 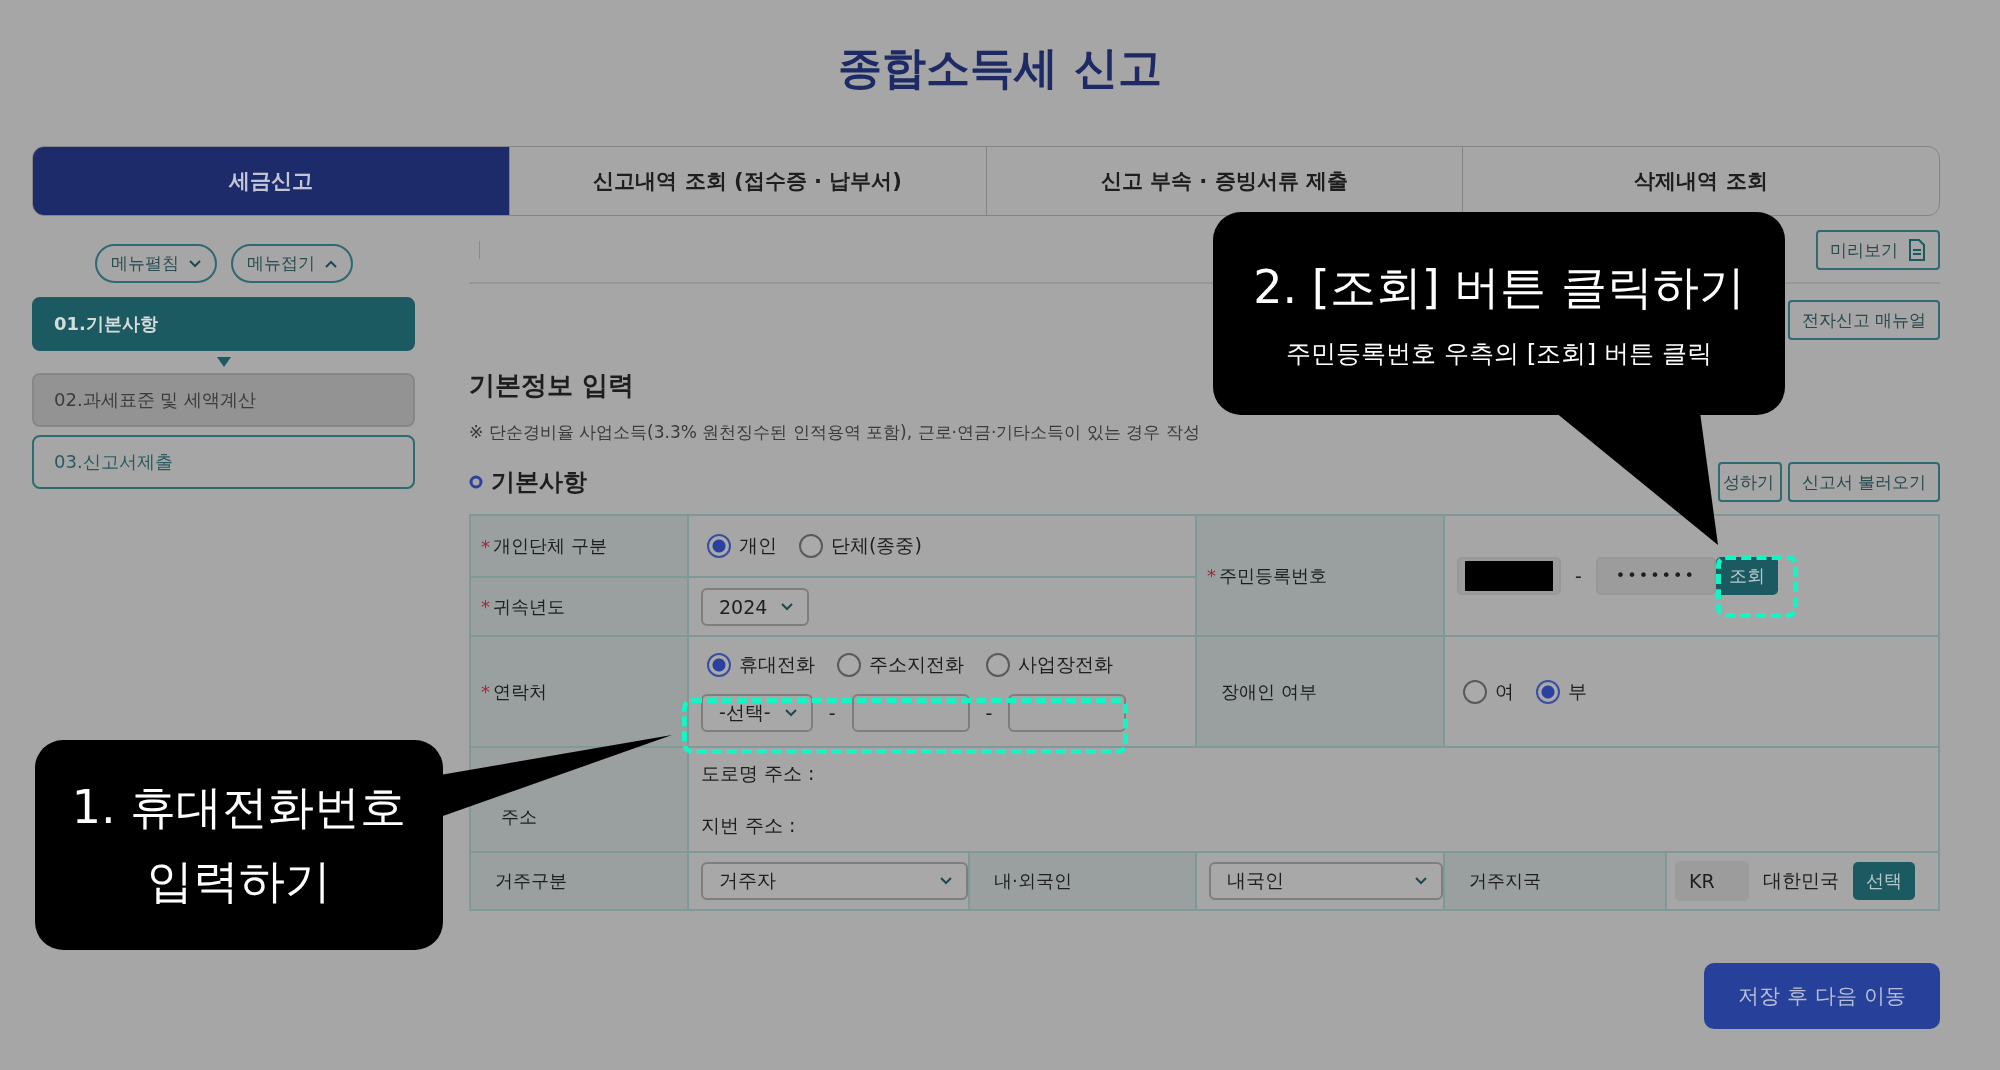 I want to click on field-label: 연락처, so click(x=520, y=691).